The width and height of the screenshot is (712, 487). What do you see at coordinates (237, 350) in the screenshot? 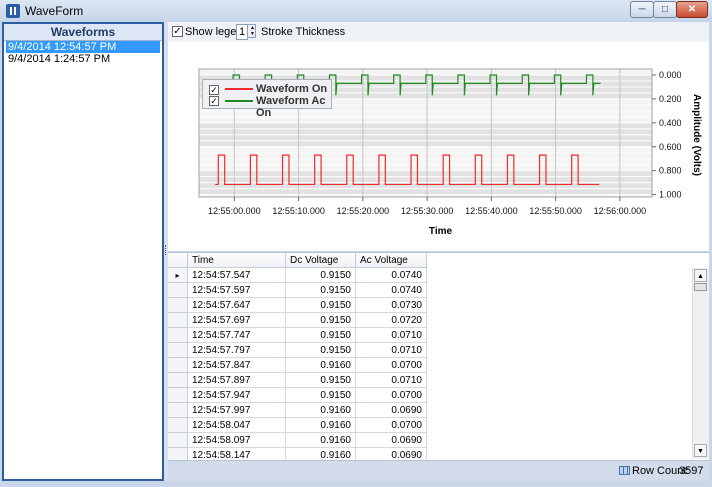
I see `cell-time: 12:54:57.797` at bounding box center [237, 350].